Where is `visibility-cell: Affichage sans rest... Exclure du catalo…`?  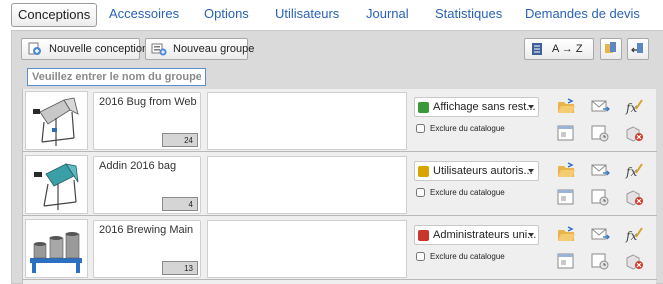
visibility-cell: Affichage sans rest... Exclure du catalo… is located at coordinates (475, 120).